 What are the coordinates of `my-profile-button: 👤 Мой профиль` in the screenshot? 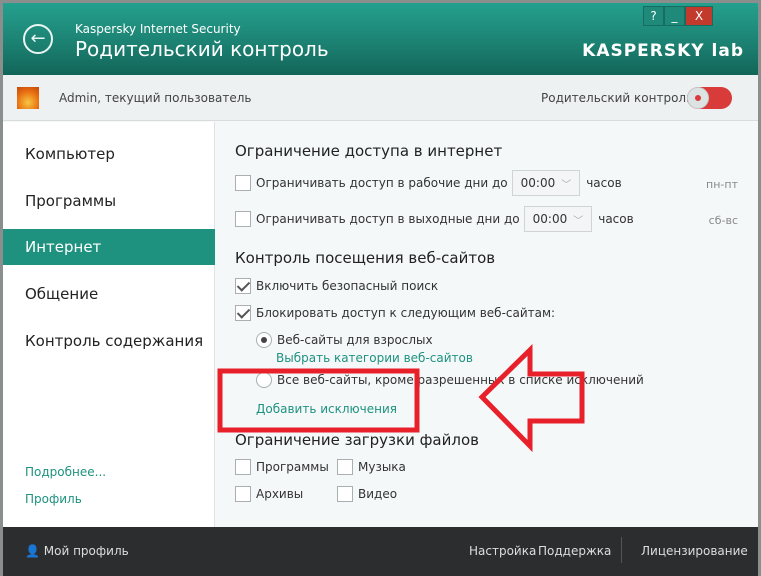 It's located at (77, 551).